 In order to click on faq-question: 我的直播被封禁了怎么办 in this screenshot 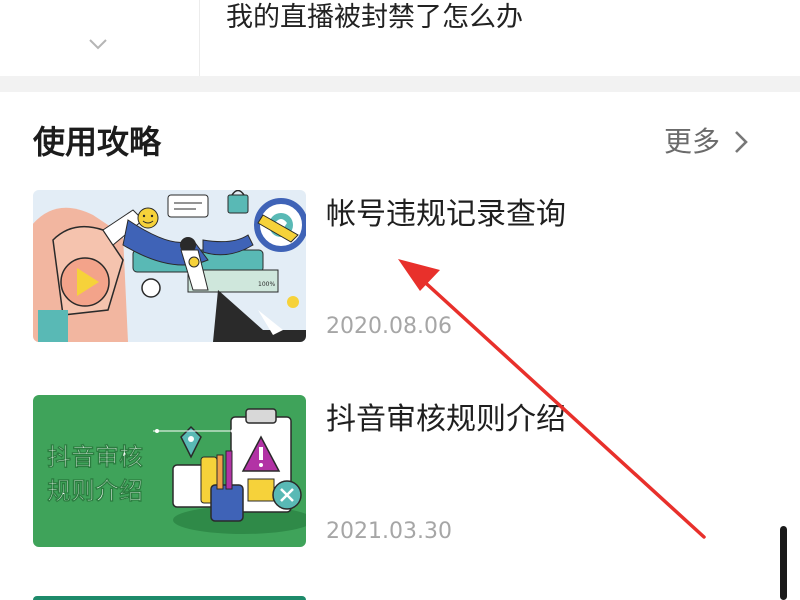, I will do `click(374, 18)`.